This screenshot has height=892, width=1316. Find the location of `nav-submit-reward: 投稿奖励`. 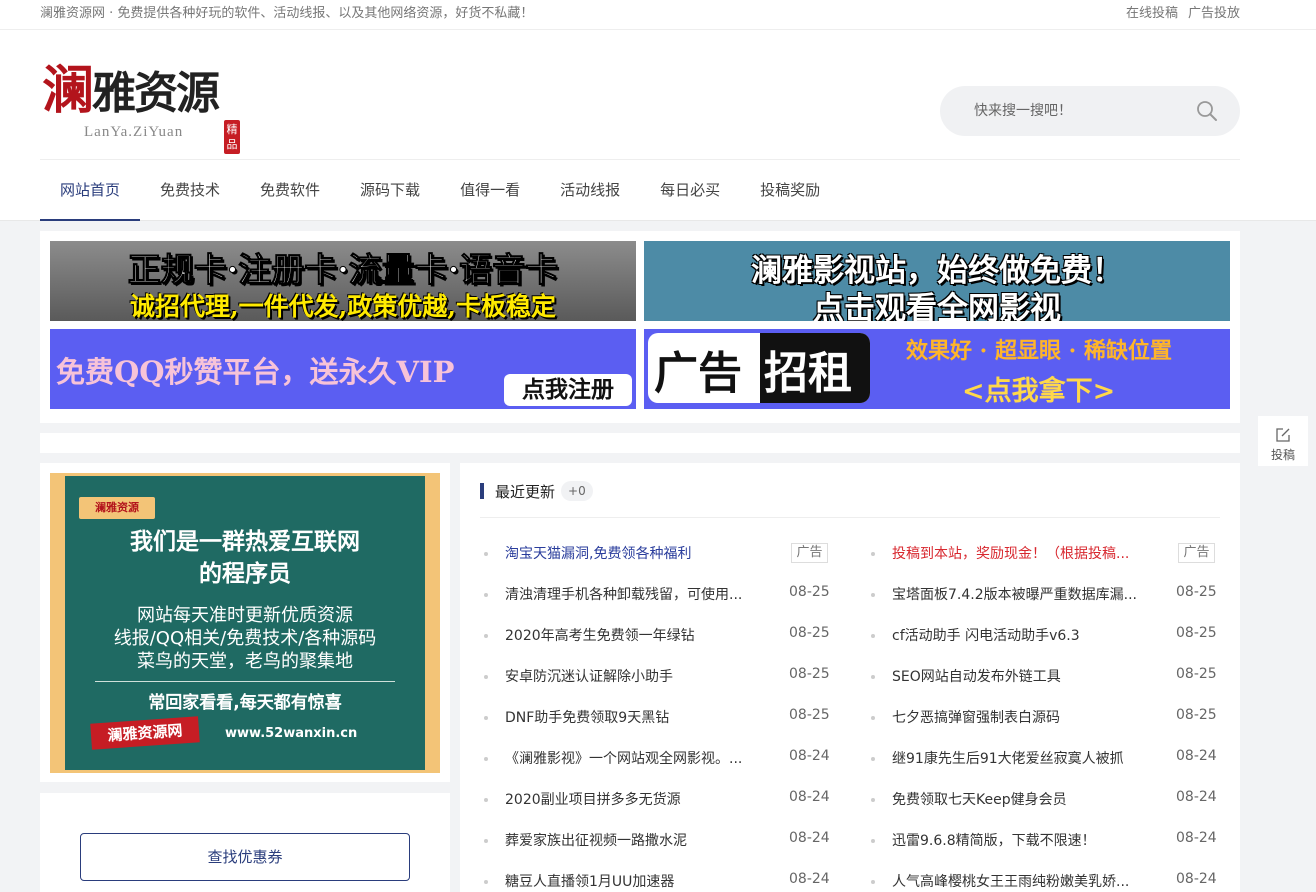

nav-submit-reward: 投稿奖励 is located at coordinates (790, 190).